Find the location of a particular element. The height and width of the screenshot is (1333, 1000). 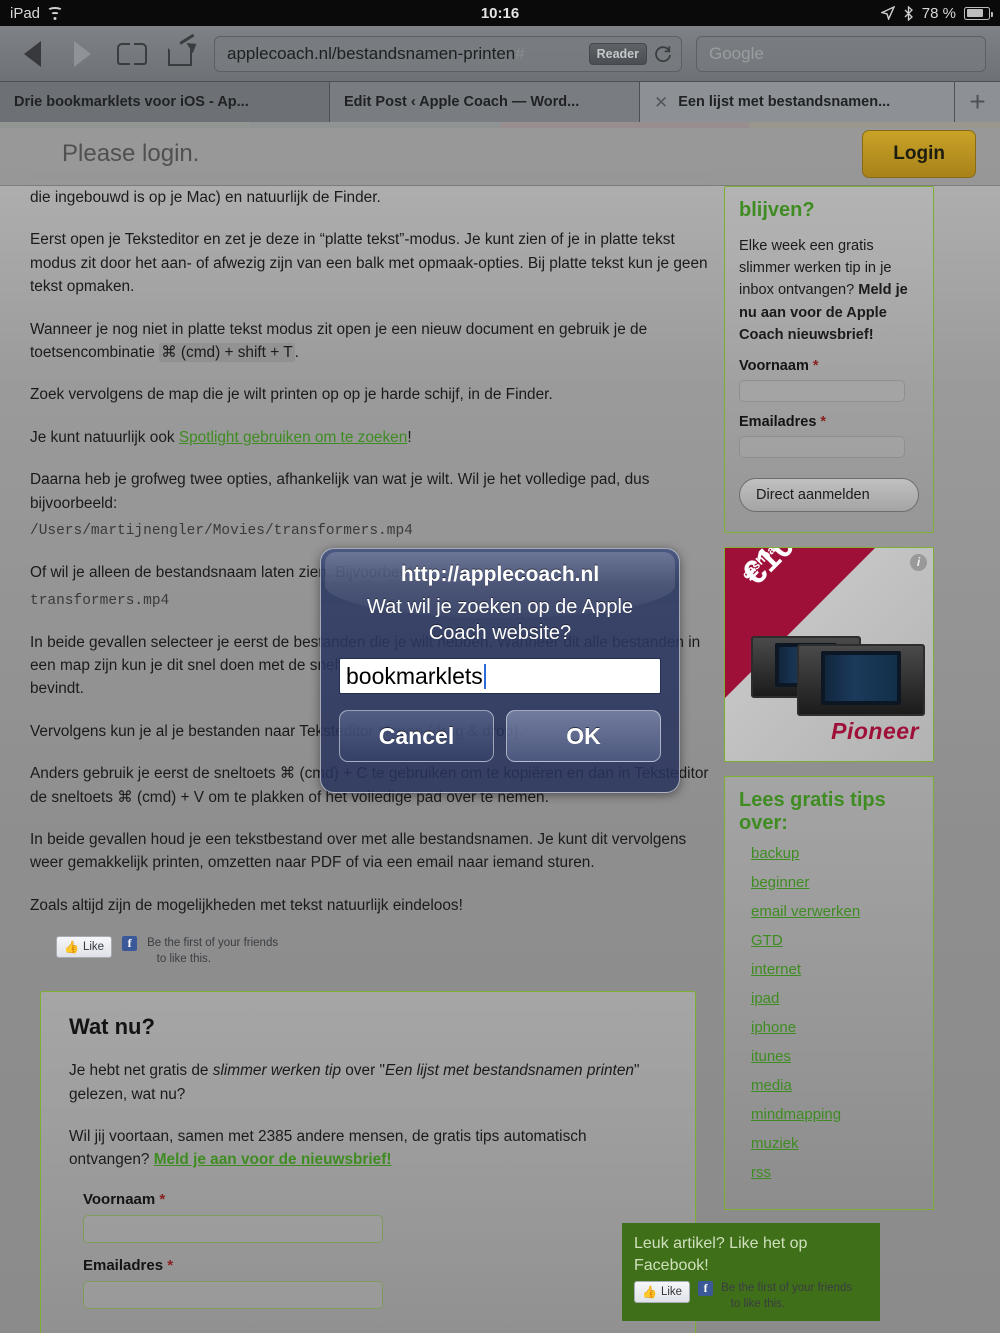

tag-link-backup: backup is located at coordinates (775, 853).